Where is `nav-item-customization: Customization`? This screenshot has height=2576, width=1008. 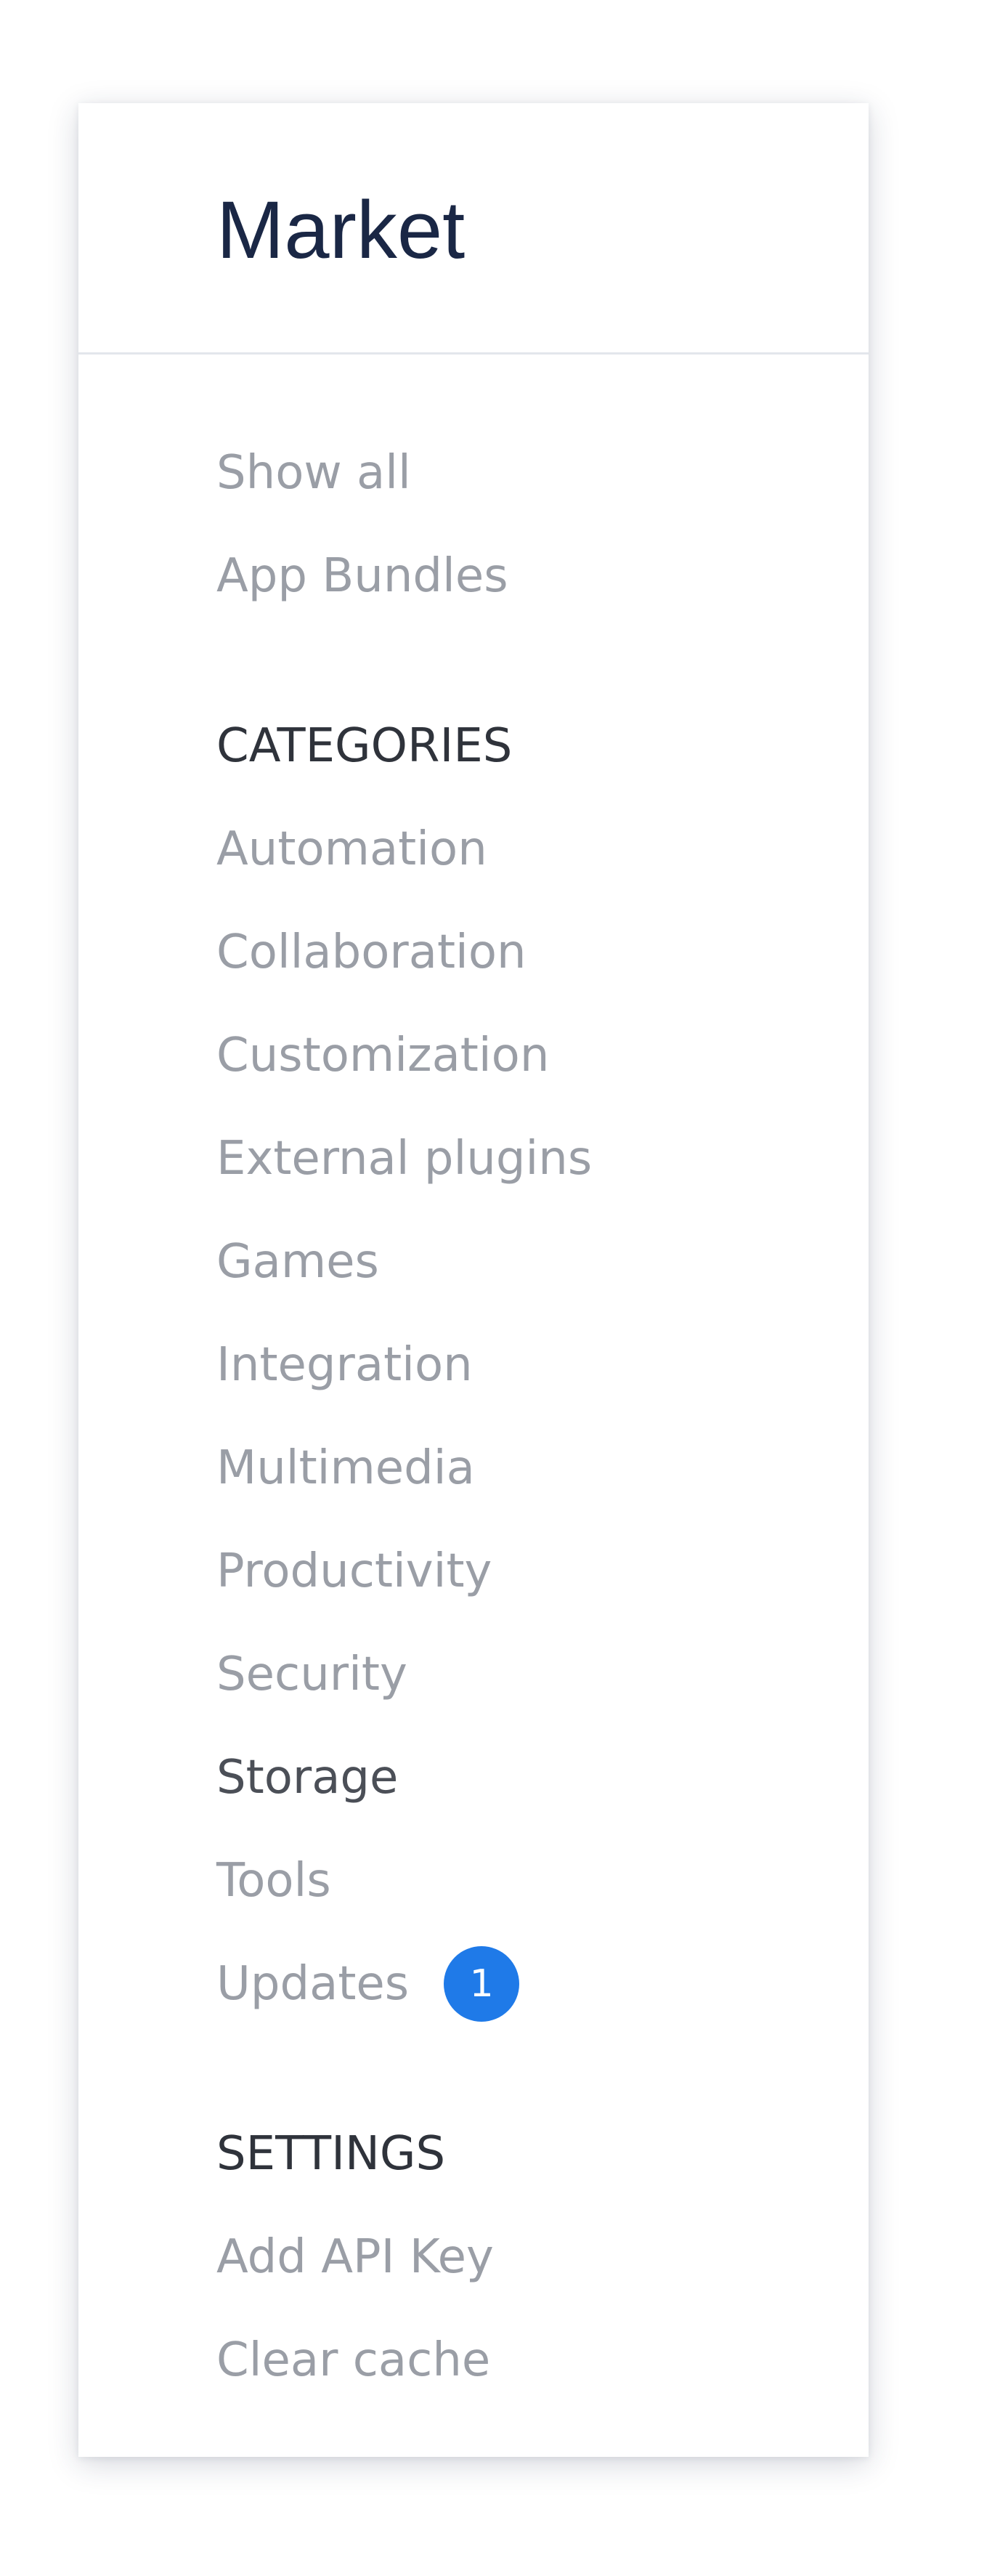 nav-item-customization: Customization is located at coordinates (542, 1055).